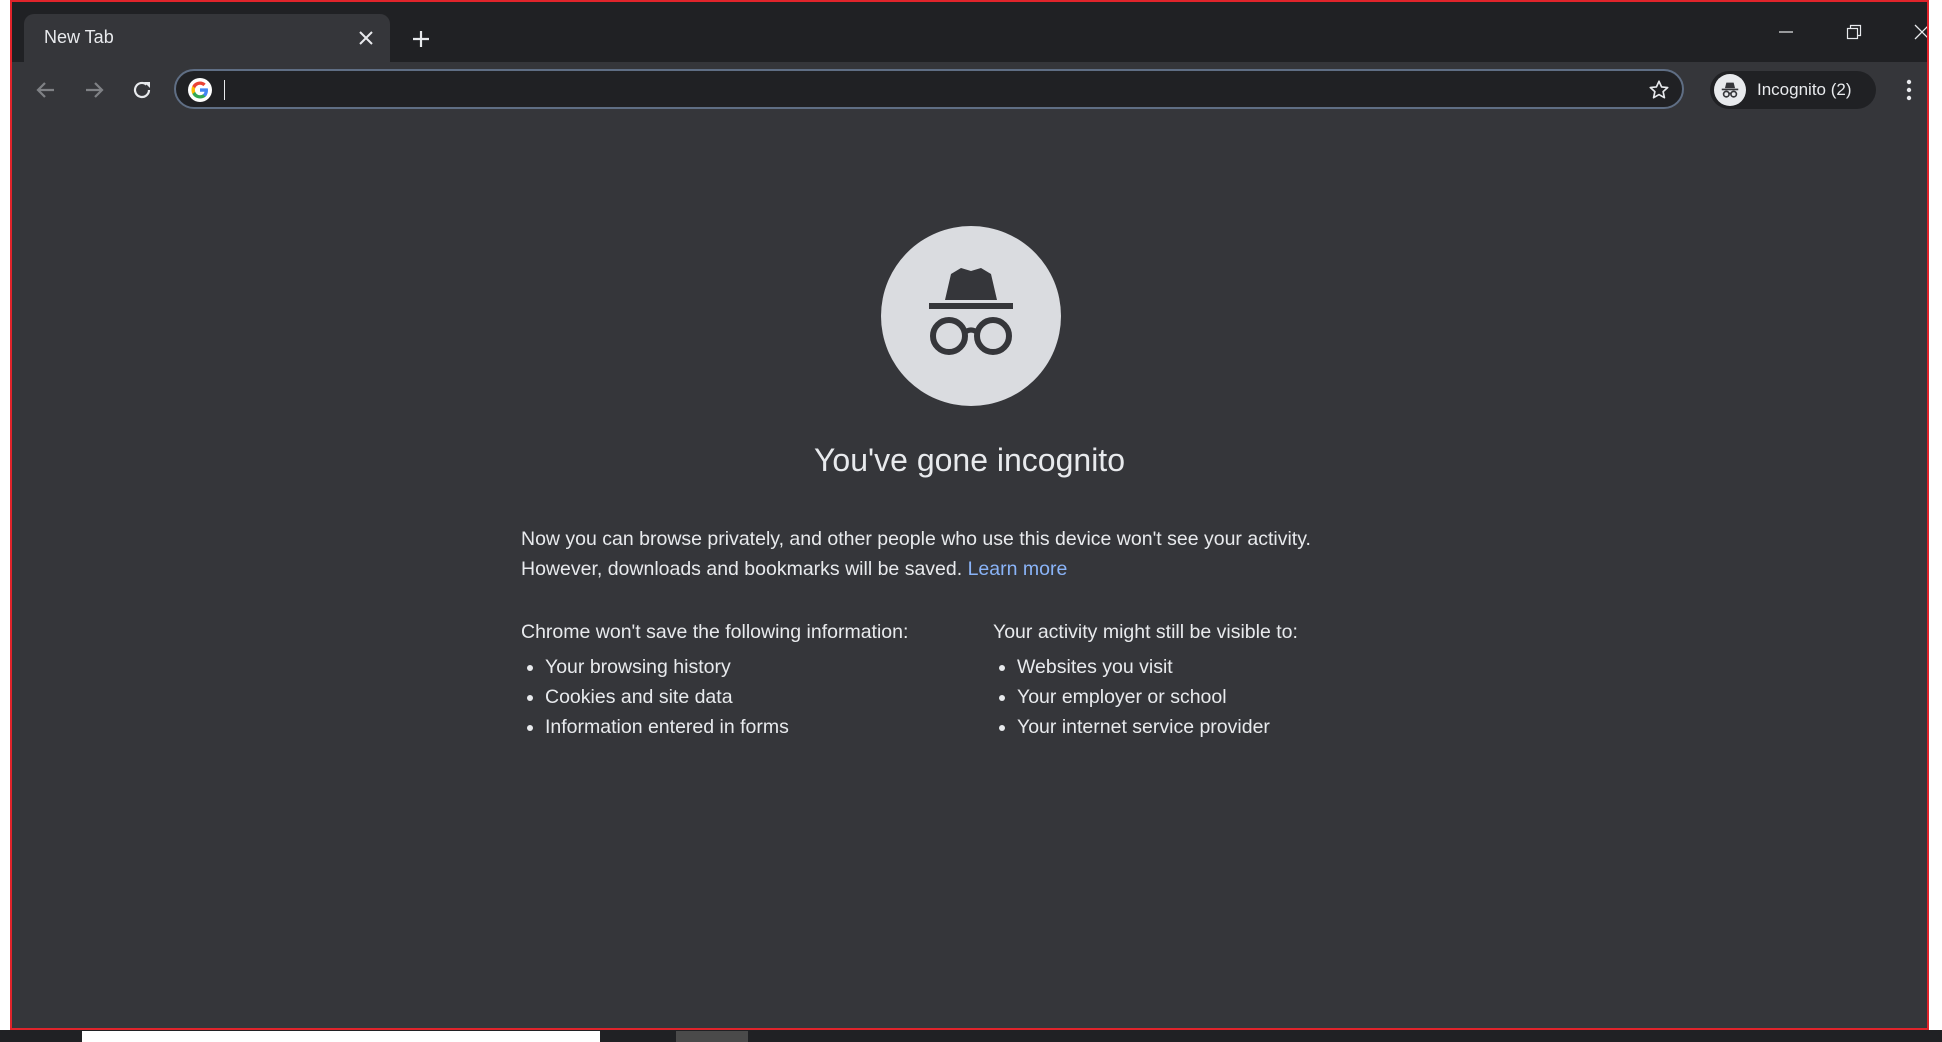 This screenshot has height=1042, width=1942. I want to click on minimize-button, so click(1786, 32).